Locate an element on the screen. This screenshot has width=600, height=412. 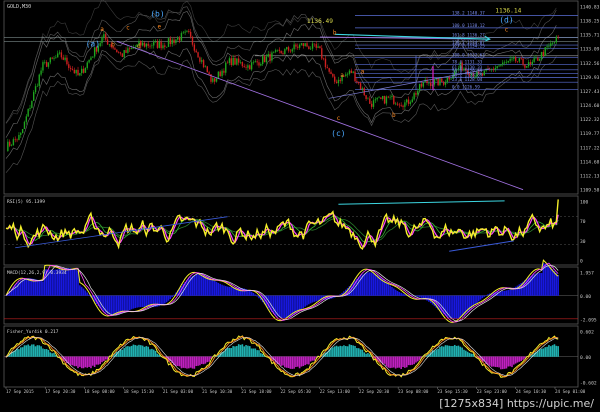
x-axis-label: 21 Sep 18:00 is located at coordinates (256, 391).